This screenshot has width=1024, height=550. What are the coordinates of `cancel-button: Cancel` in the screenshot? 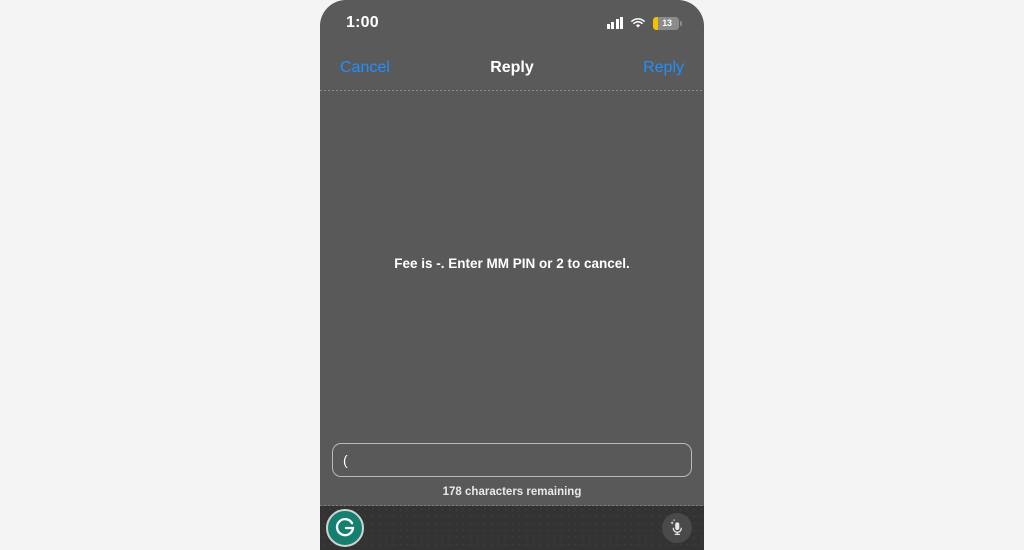 It's located at (365, 68).